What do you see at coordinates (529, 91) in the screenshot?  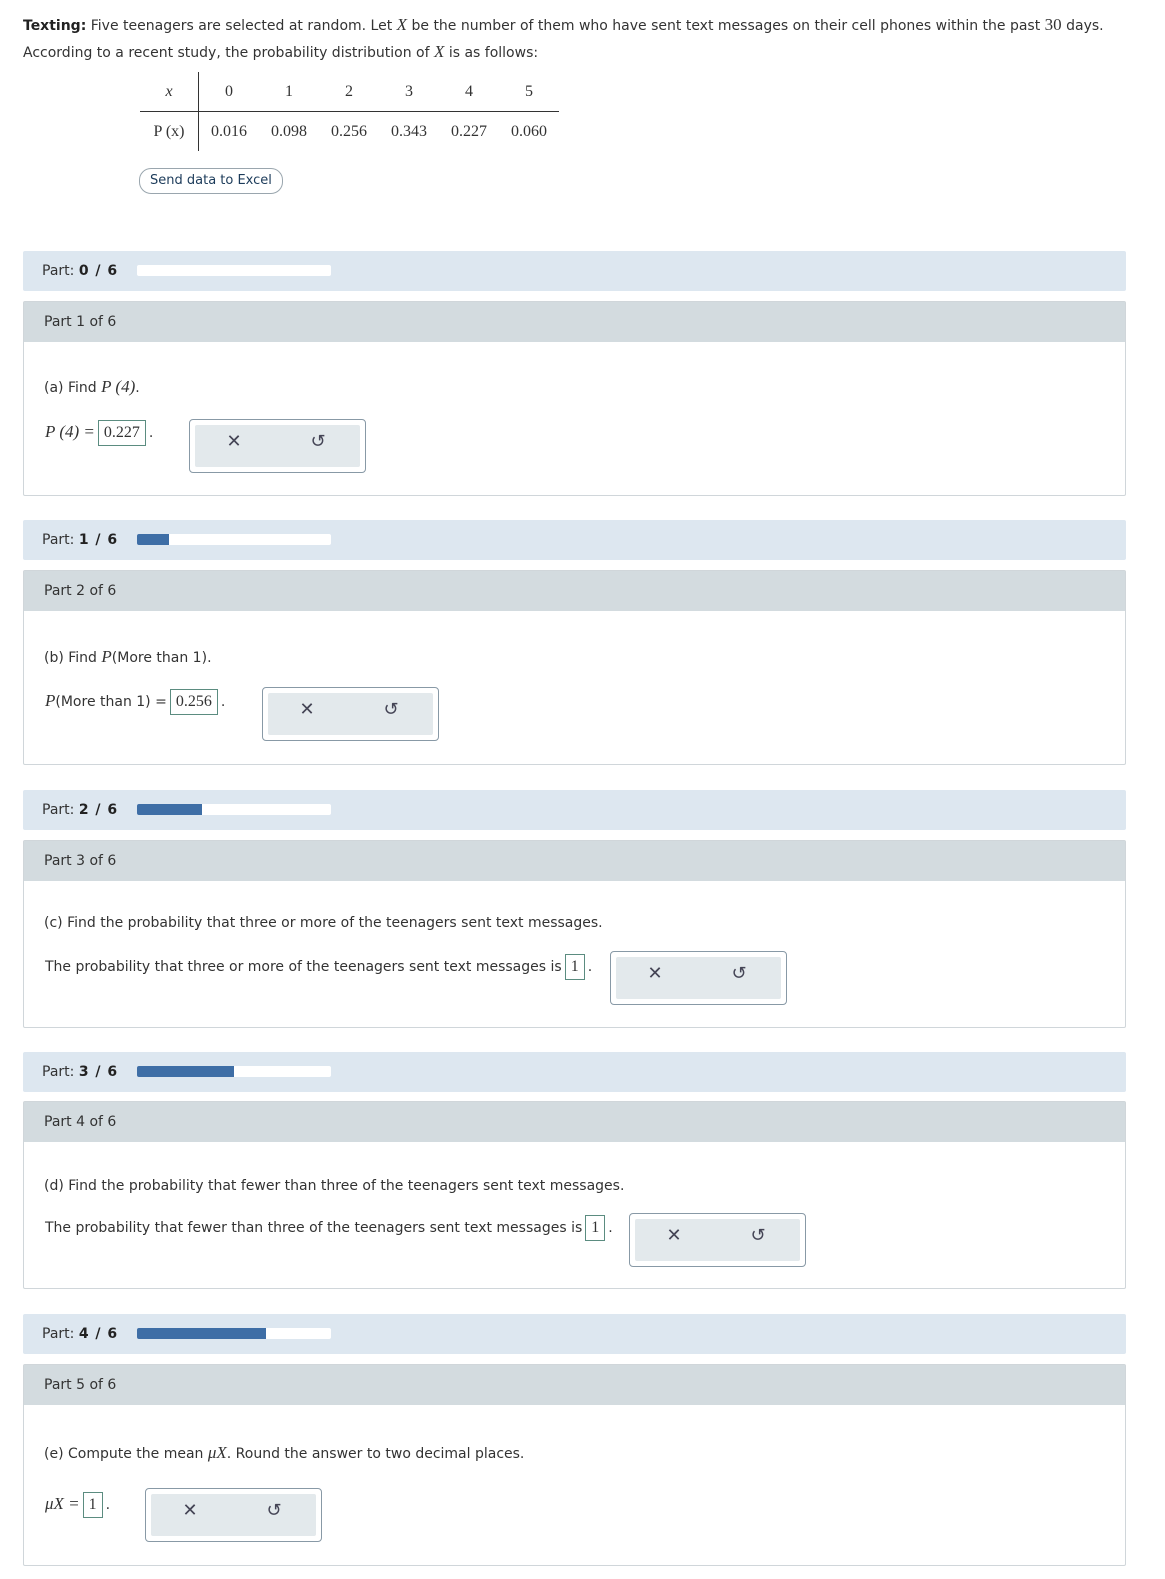 I see `x-value: 5` at bounding box center [529, 91].